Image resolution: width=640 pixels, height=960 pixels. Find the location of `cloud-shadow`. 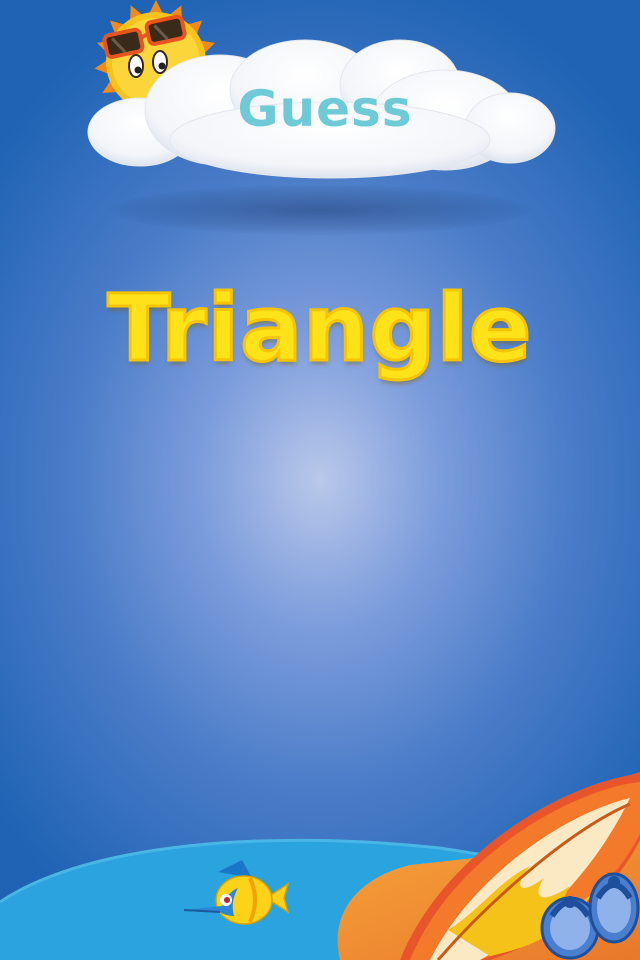

cloud-shadow is located at coordinates (320, 210).